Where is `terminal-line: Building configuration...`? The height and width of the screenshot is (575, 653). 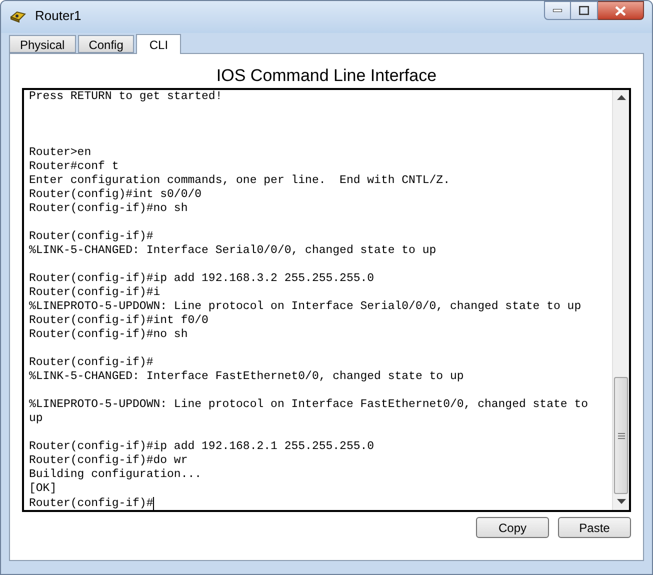 terminal-line: Building configuration... is located at coordinates (116, 475).